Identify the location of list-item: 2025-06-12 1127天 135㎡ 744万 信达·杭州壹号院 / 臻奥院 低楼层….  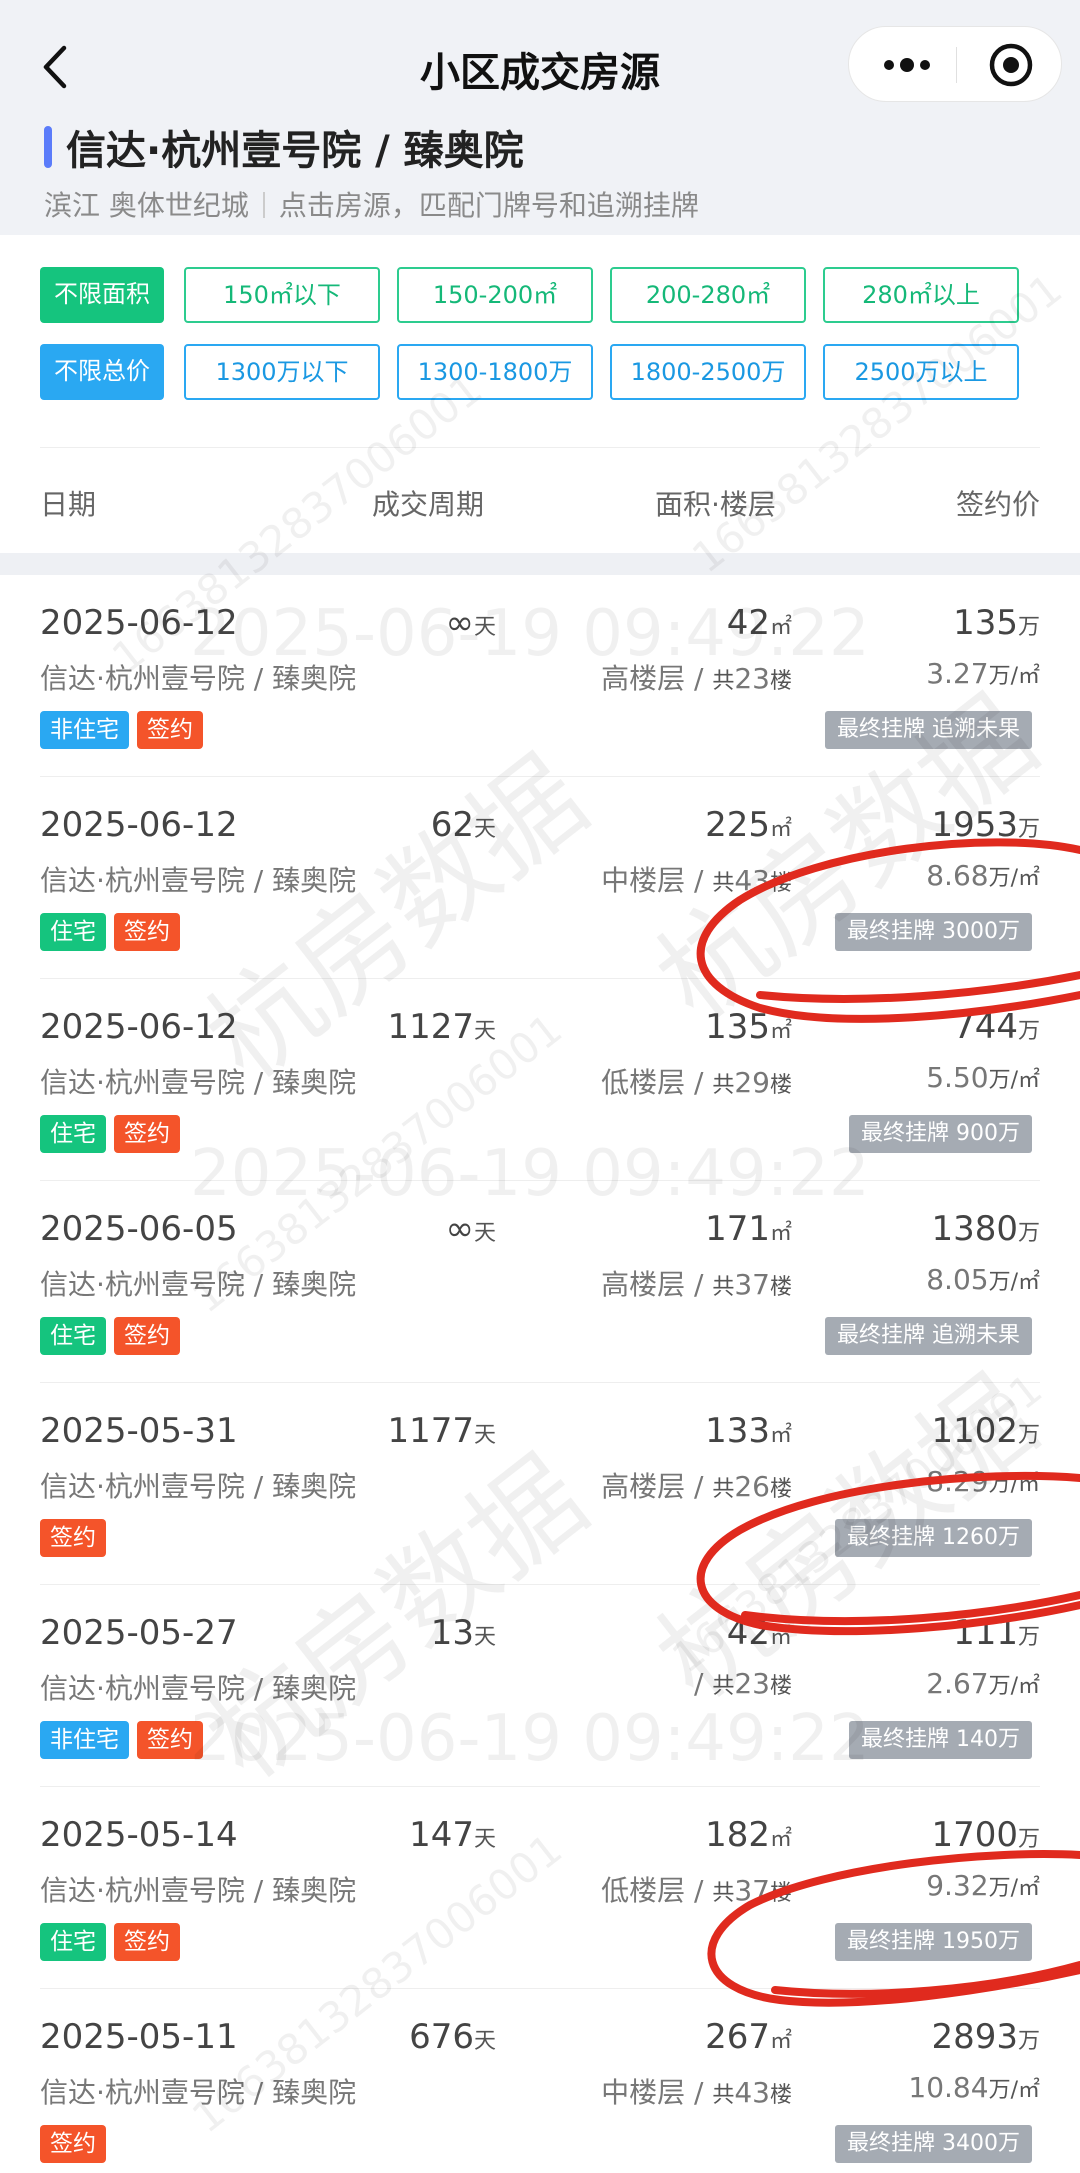
(540, 1080).